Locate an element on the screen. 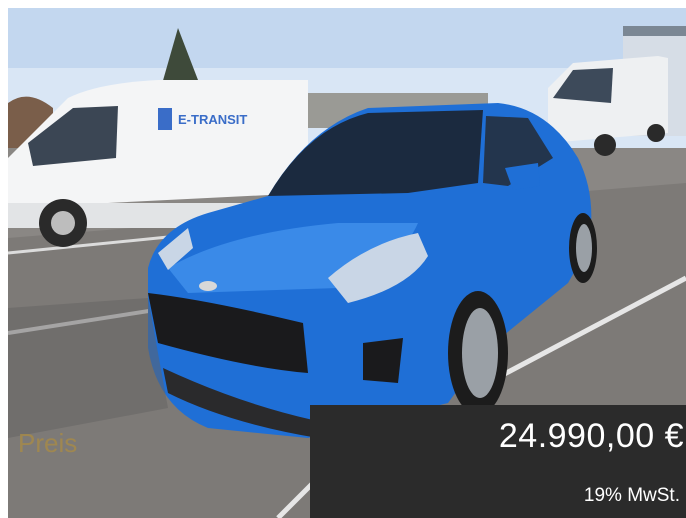 The height and width of the screenshot is (518, 686). price-label: Preis is located at coordinates (48, 443).